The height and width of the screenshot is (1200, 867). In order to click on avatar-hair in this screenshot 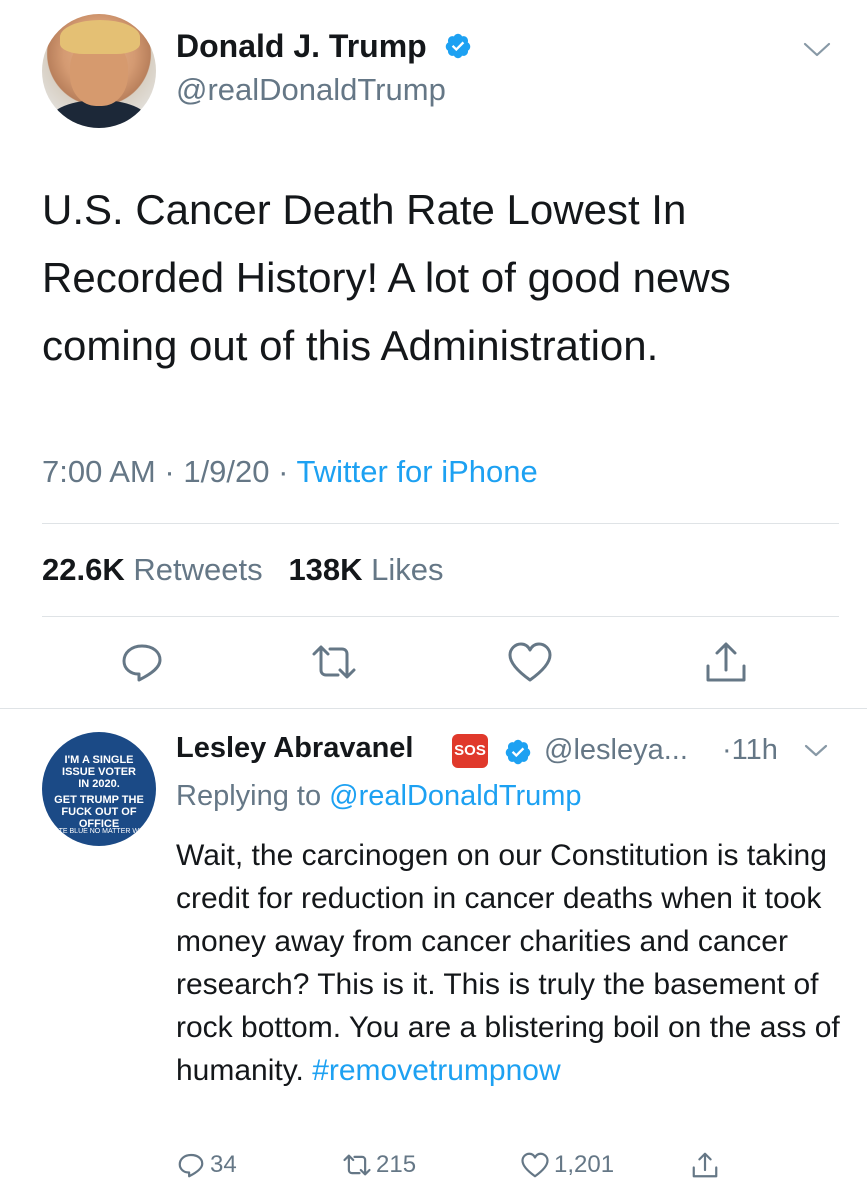, I will do `click(100, 37)`.